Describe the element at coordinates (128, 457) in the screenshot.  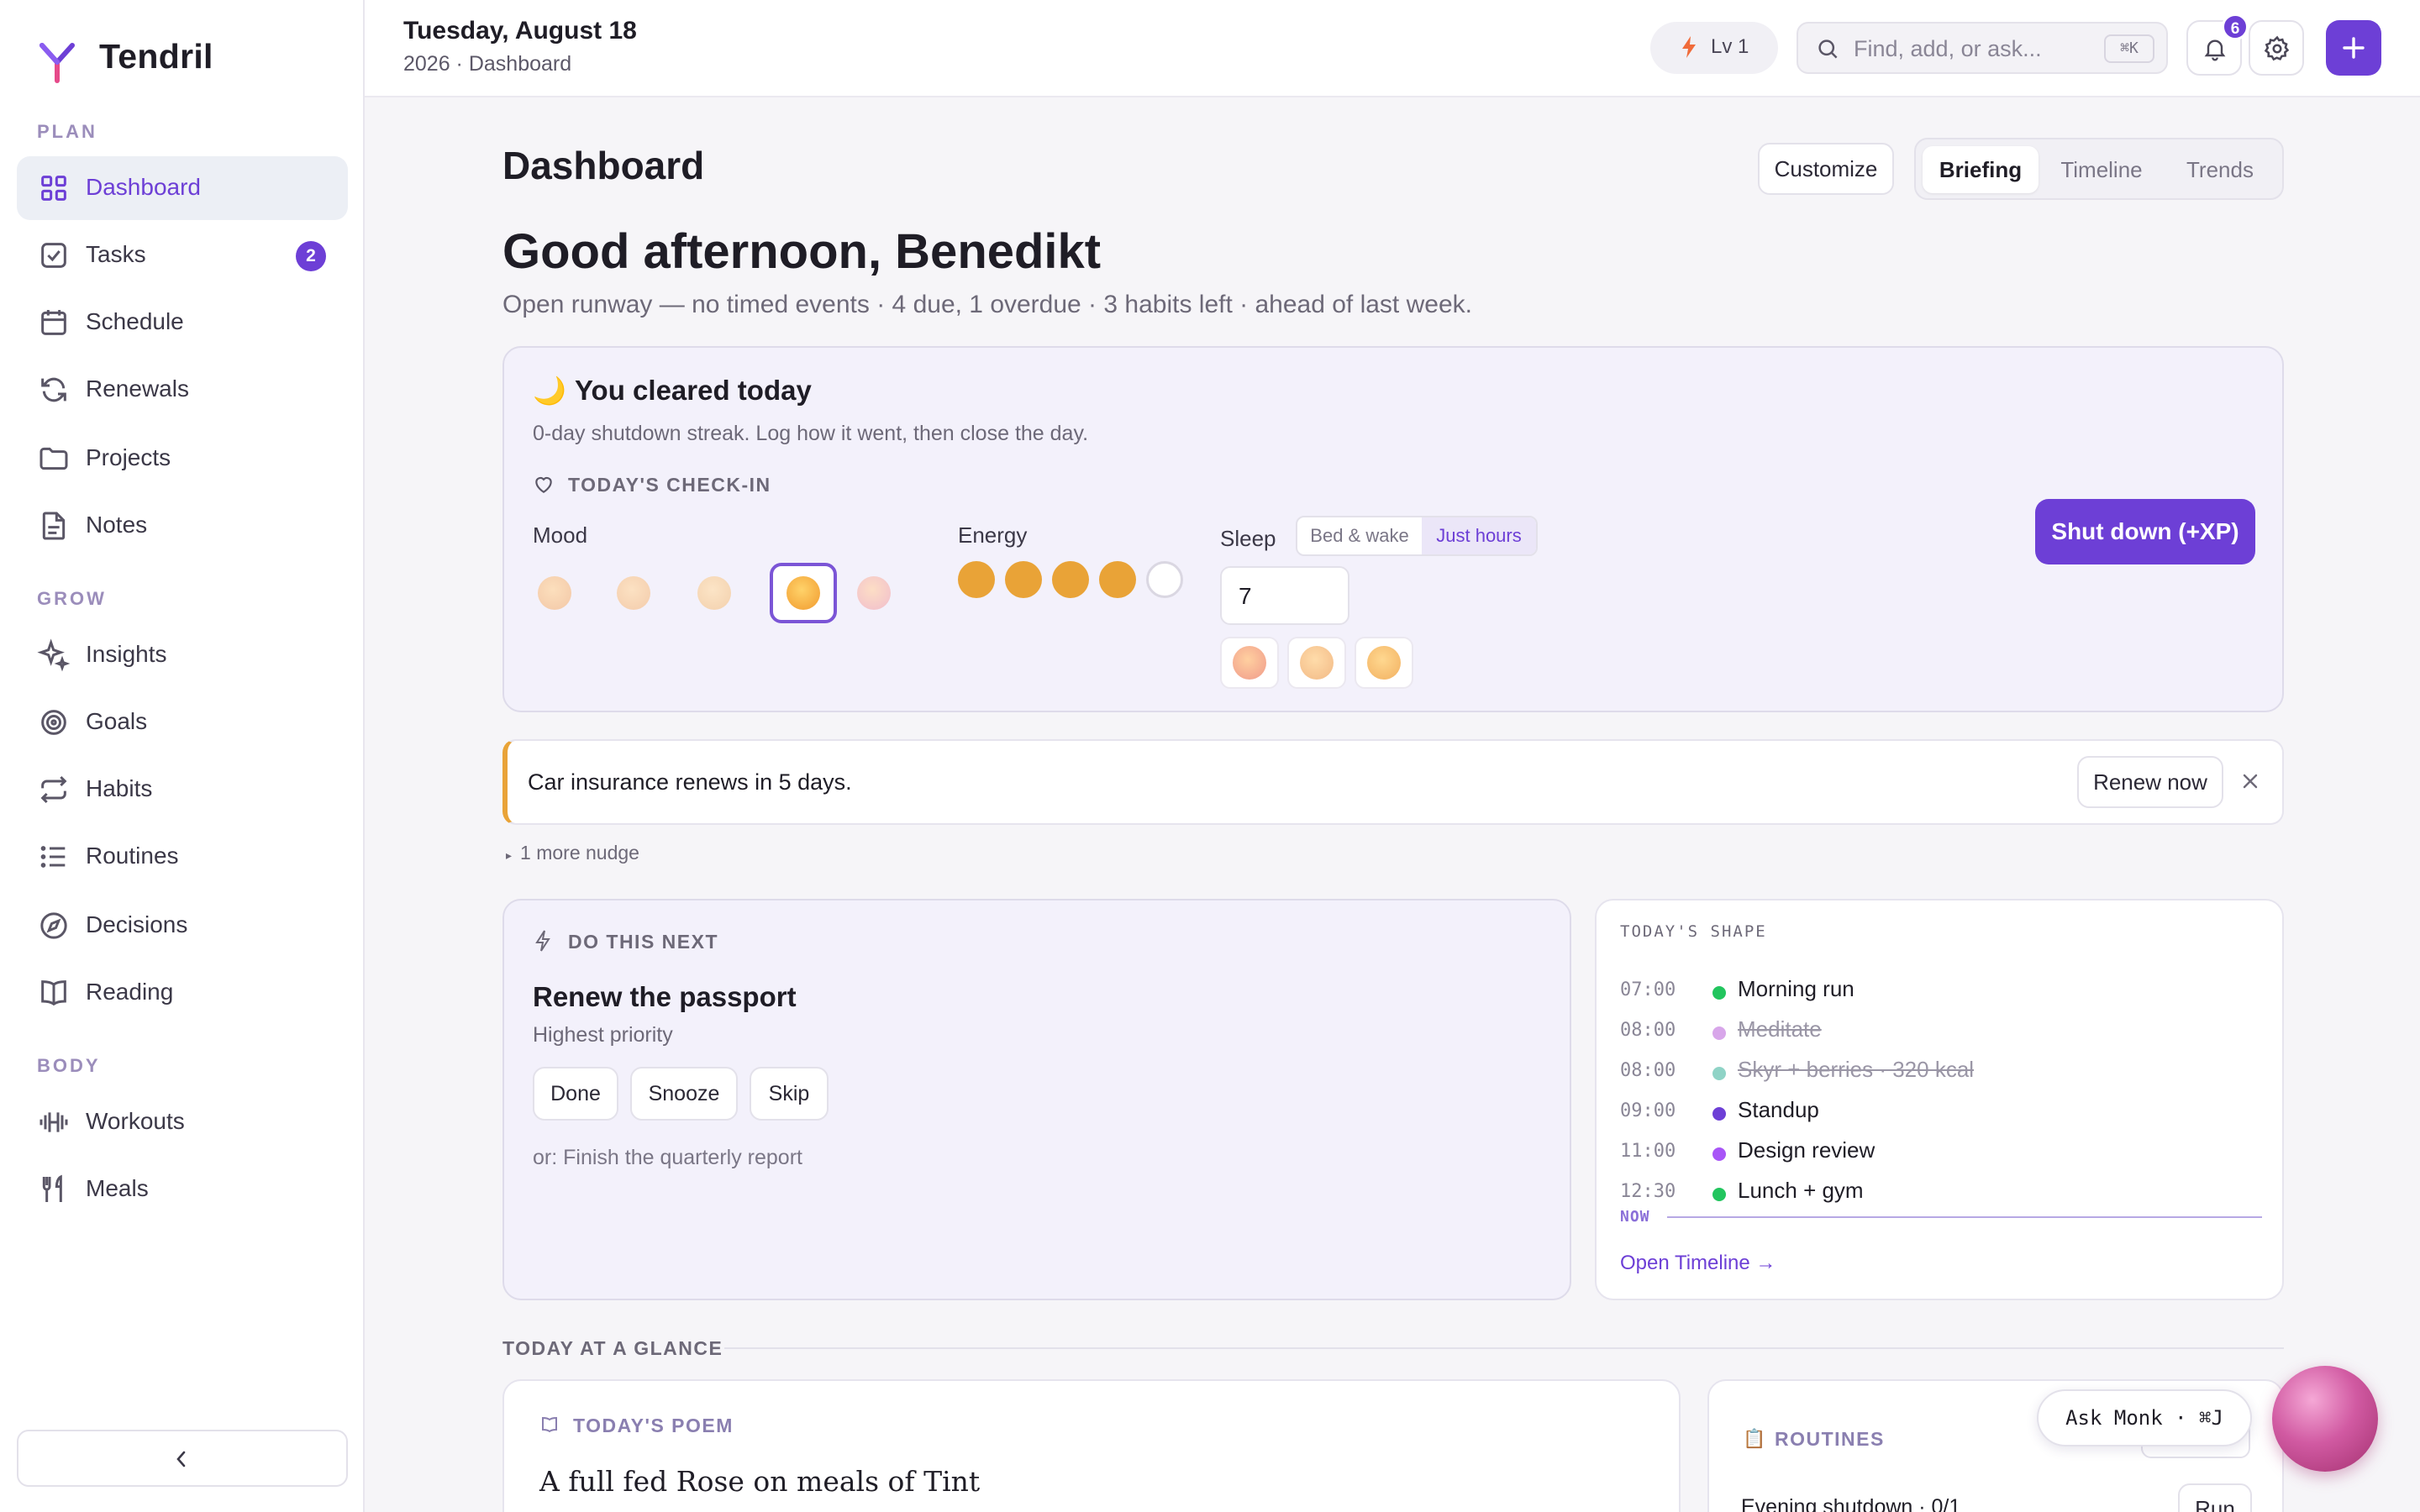
I see `sidebar-item-label: Projects` at that location.